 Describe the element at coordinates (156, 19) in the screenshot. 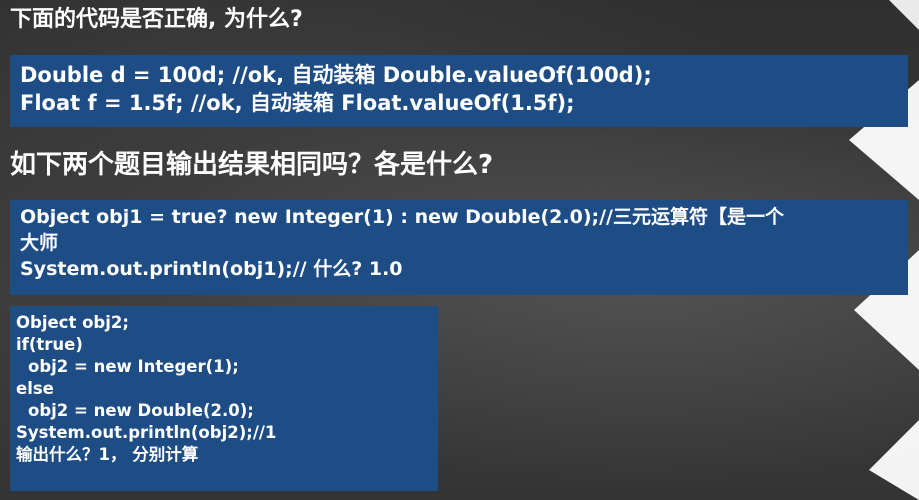

I see `question1-heading: 下面的代码是否正确, 为什么?` at that location.